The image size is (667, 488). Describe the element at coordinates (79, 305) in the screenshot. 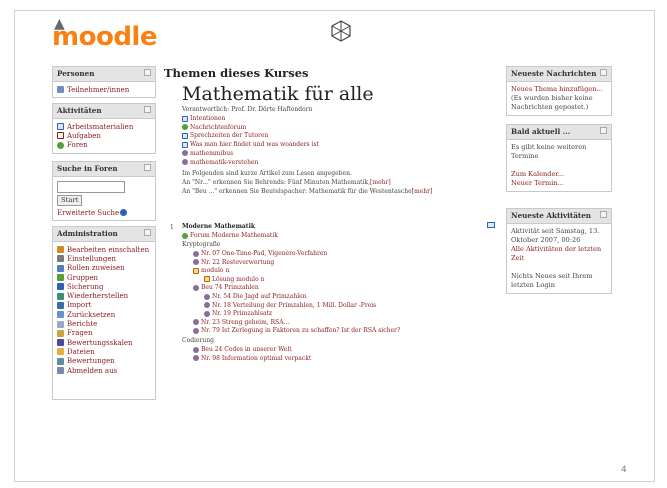

I see `sidebar-item-label: Import` at that location.